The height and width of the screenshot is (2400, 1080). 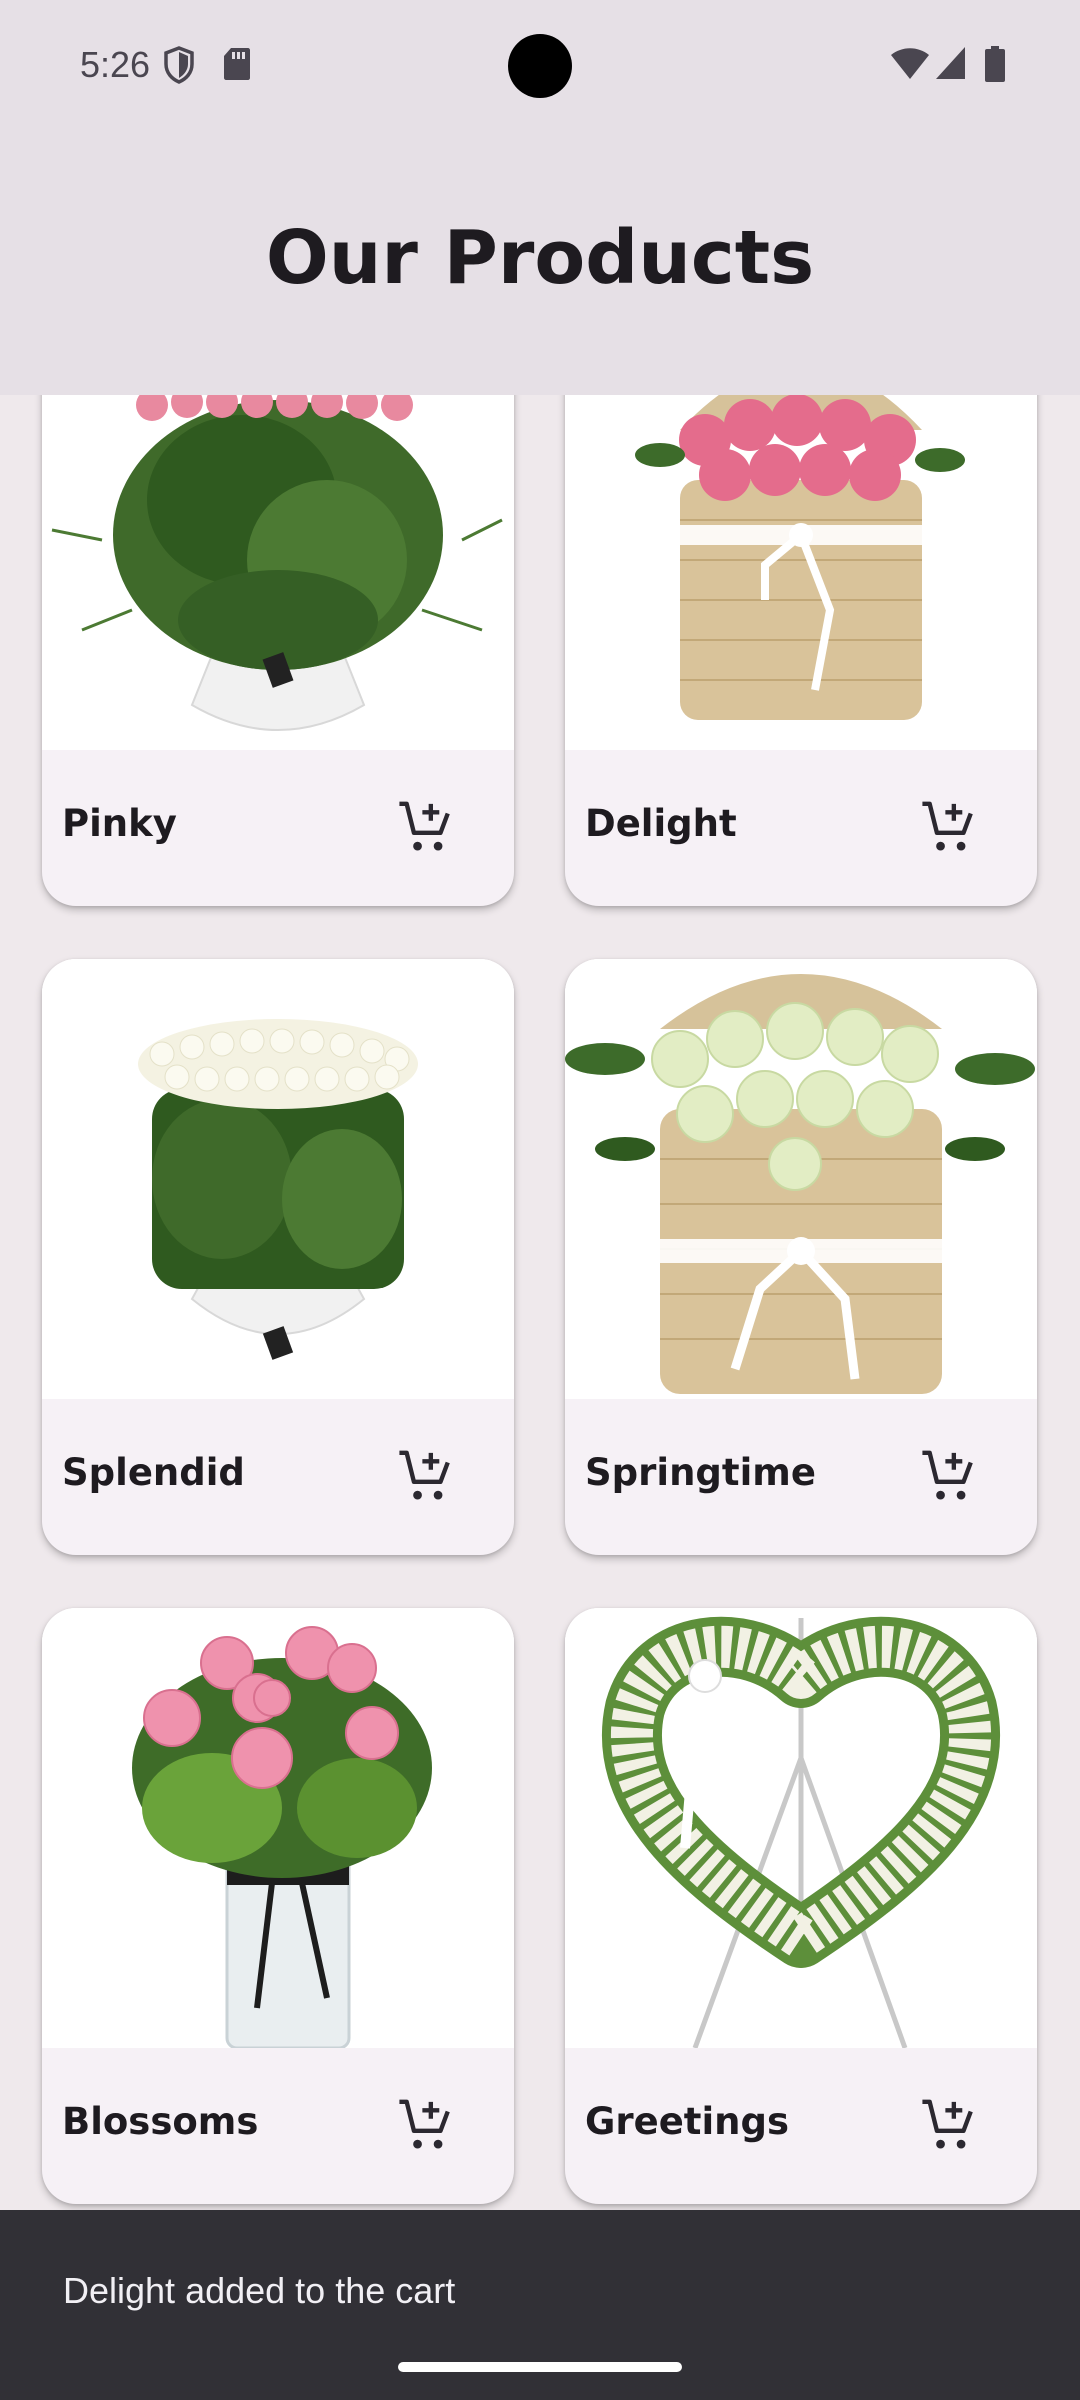 What do you see at coordinates (995, 66) in the screenshot?
I see `battery-icon` at bounding box center [995, 66].